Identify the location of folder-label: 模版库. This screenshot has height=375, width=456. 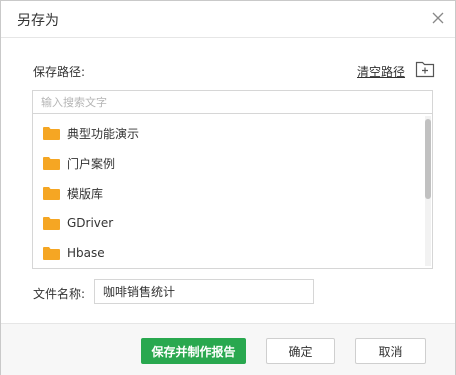
(85, 193).